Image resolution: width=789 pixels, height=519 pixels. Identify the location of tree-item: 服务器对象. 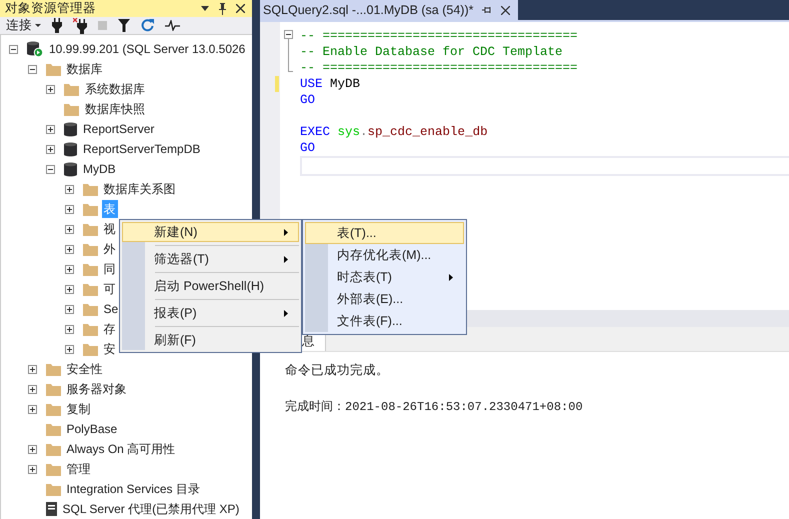
(96, 389).